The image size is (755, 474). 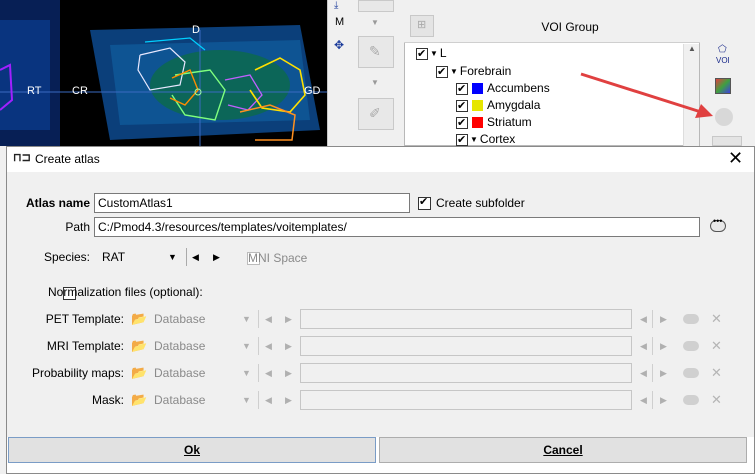 I want to click on tree-row-accumbens: Accumbens, so click(x=503, y=89).